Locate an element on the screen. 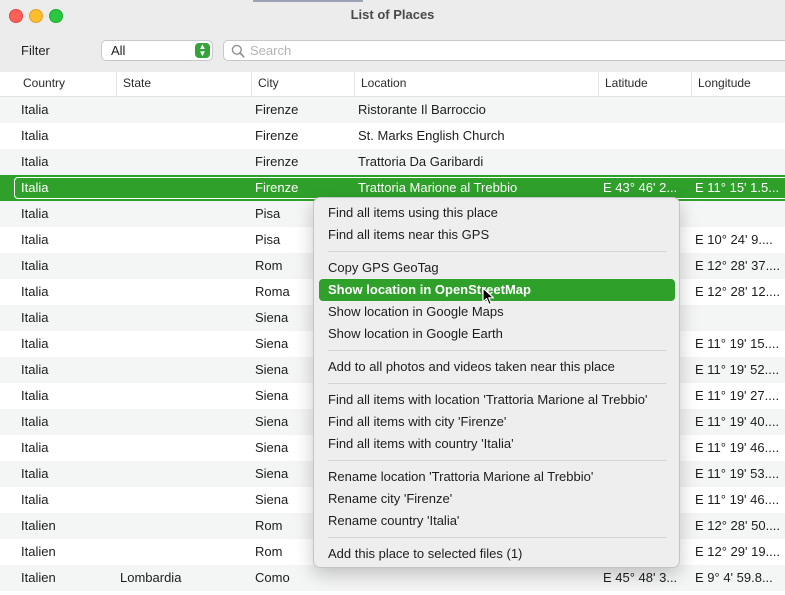 The image size is (785, 595). menu-item-show-google-earth: Show location in Google Earth is located at coordinates (497, 334).